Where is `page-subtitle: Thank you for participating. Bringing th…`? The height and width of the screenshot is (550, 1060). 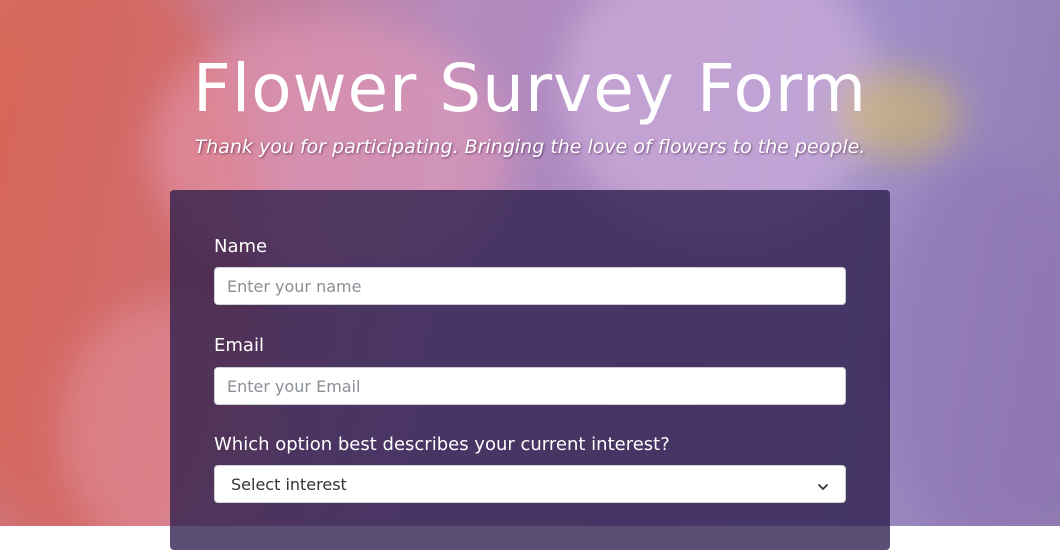 page-subtitle: Thank you for participating. Bringing th… is located at coordinates (530, 147).